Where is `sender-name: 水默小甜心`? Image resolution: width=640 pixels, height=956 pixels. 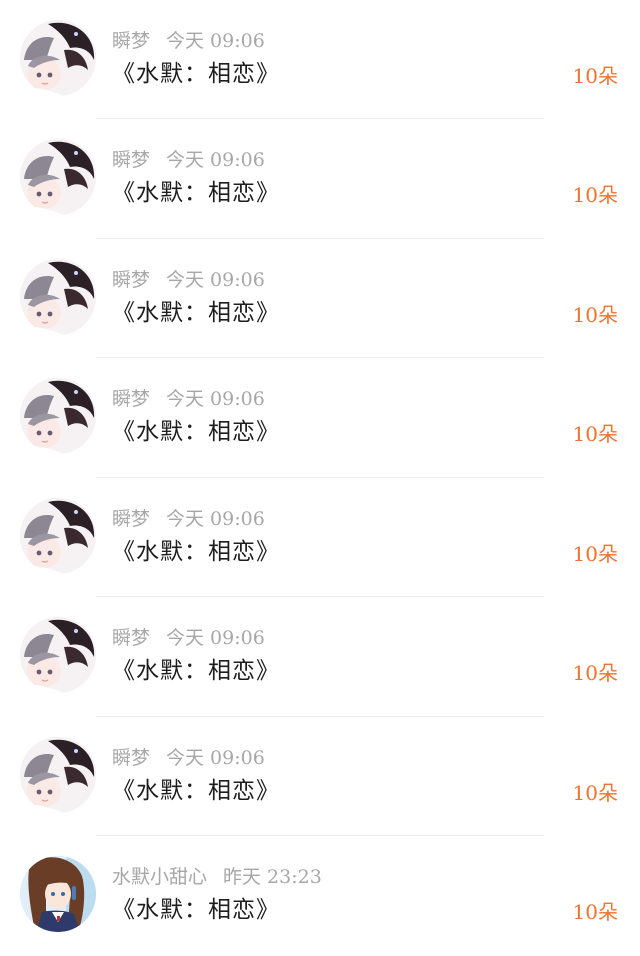
sender-name: 水默小甜心 is located at coordinates (160, 877).